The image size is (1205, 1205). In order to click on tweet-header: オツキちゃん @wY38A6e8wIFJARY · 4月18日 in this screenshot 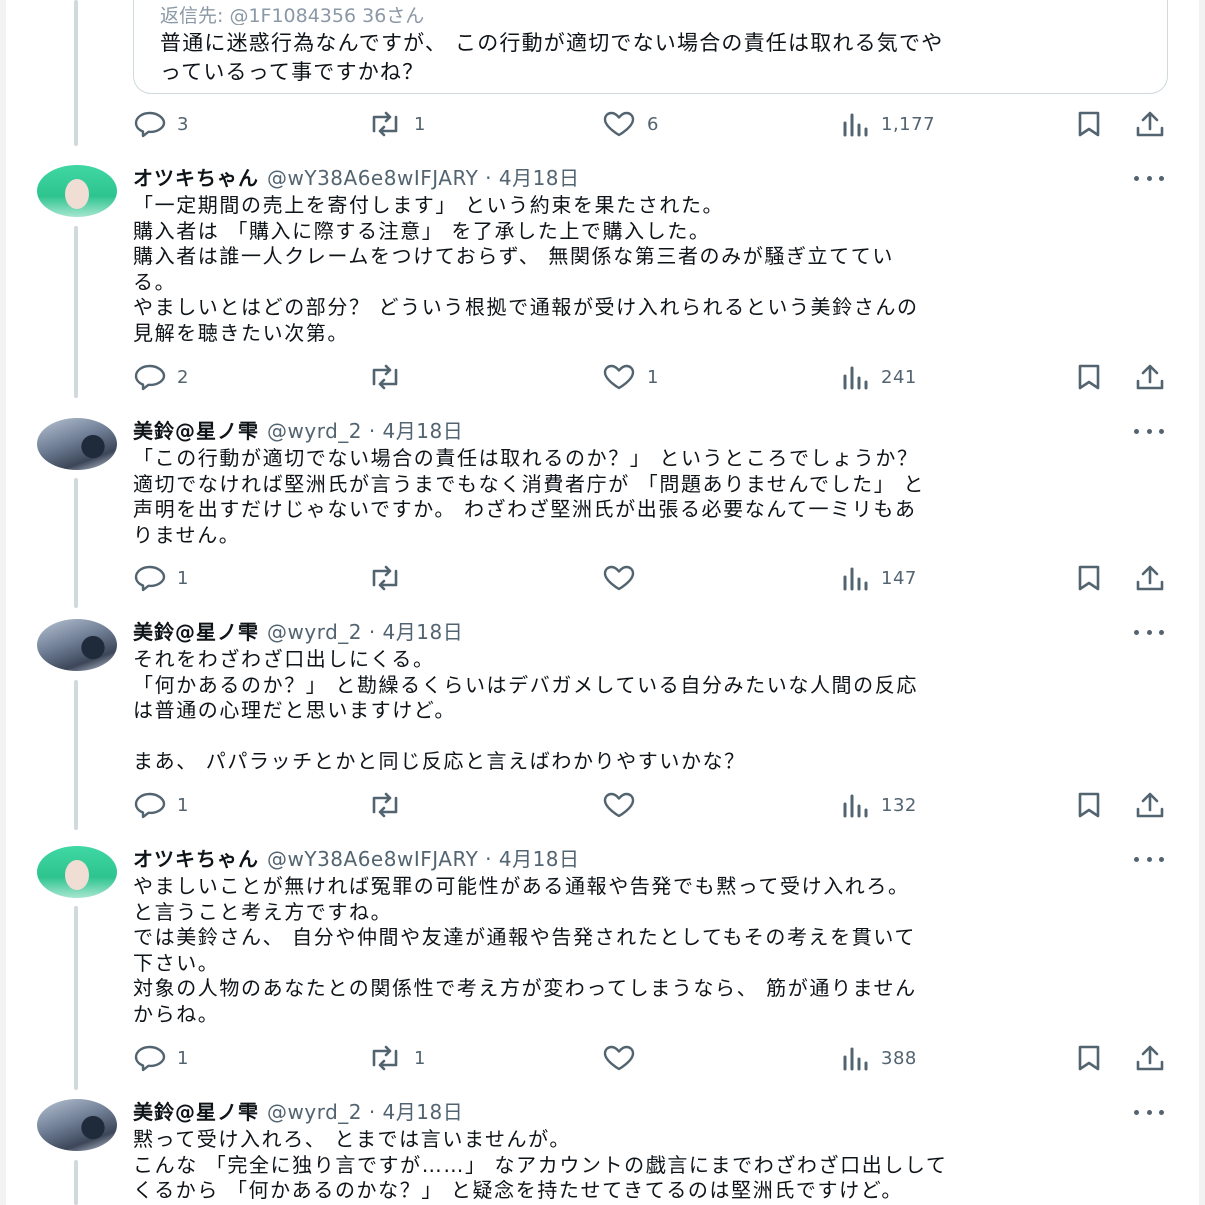, I will do `click(356, 859)`.